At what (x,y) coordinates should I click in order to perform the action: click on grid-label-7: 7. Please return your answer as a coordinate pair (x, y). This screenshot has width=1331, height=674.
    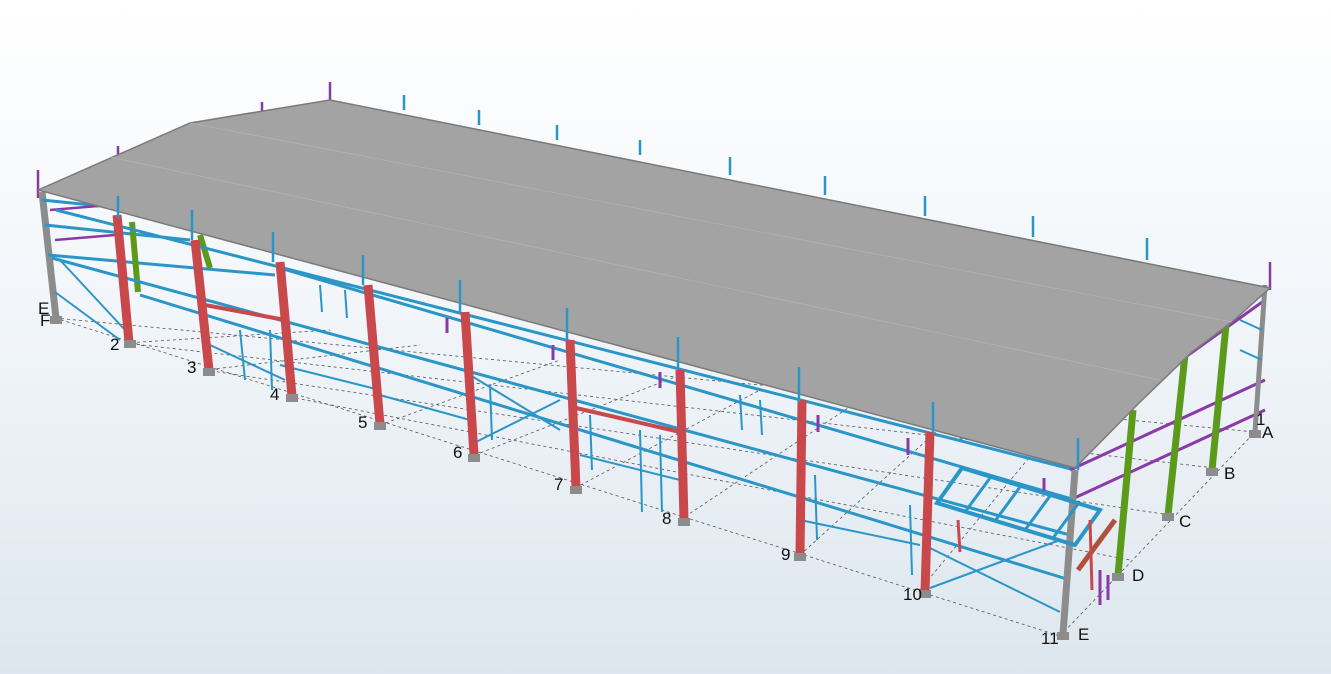
    Looking at the image, I should click on (558, 484).